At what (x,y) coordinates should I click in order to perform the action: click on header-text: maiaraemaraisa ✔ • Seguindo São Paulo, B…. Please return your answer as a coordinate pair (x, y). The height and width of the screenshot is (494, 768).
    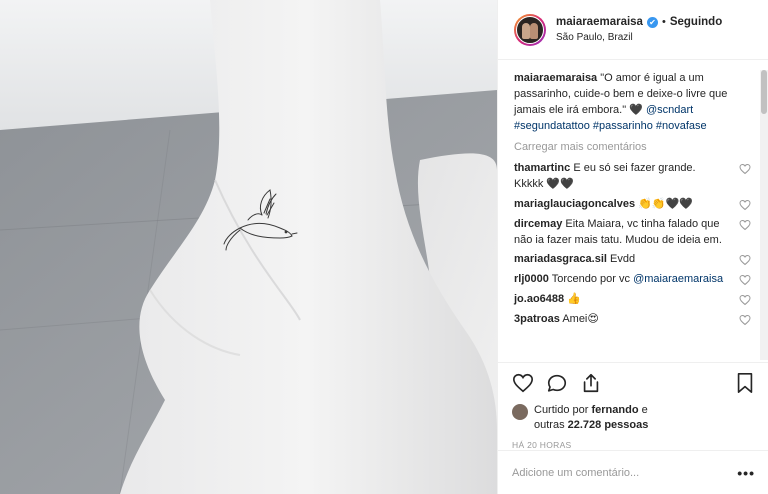
    Looking at the image, I should click on (639, 29).